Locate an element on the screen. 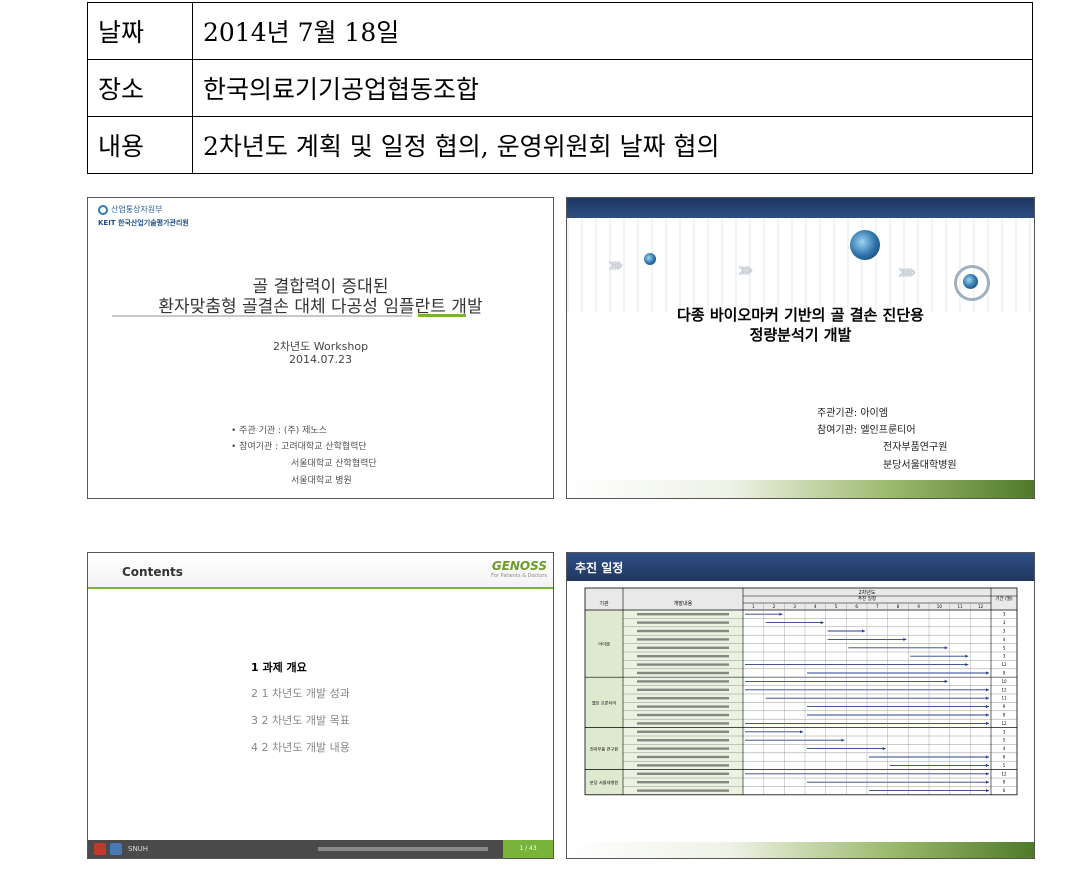 Image resolution: width=1070 pixels, height=872 pixels. table-row: 장소 한국의료기기공업협동조합 is located at coordinates (560, 88).